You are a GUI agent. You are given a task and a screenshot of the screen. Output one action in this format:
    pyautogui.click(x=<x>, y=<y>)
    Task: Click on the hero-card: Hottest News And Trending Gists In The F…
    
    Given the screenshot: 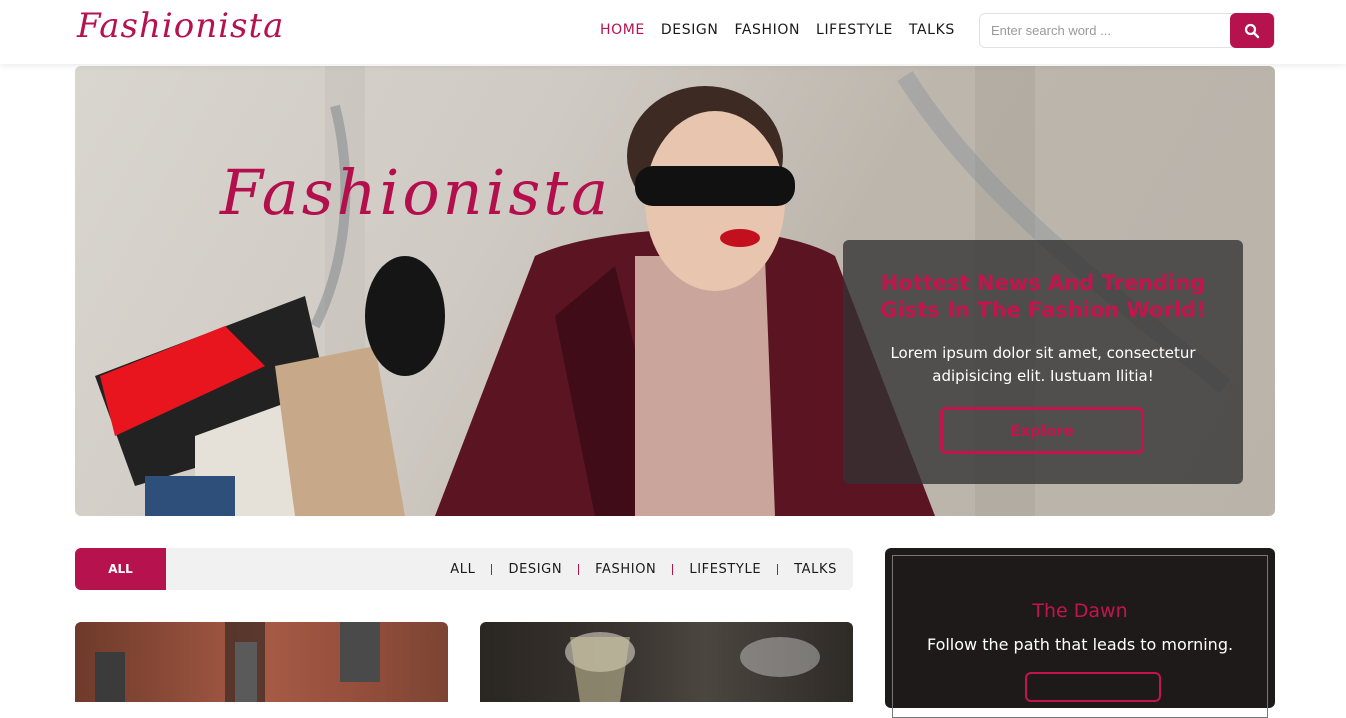 What is the action you would take?
    pyautogui.click(x=1043, y=362)
    